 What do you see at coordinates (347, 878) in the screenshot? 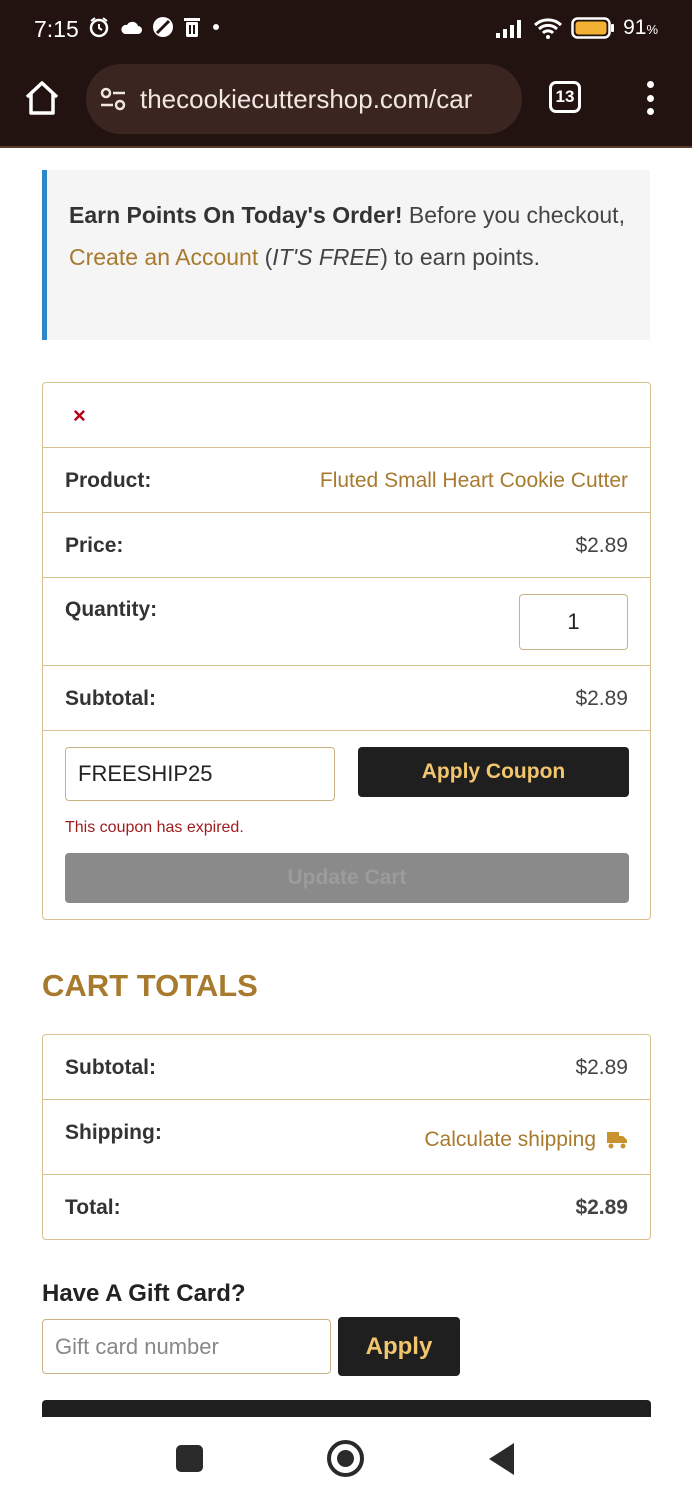
I see `update-cart-button: Update Cart` at bounding box center [347, 878].